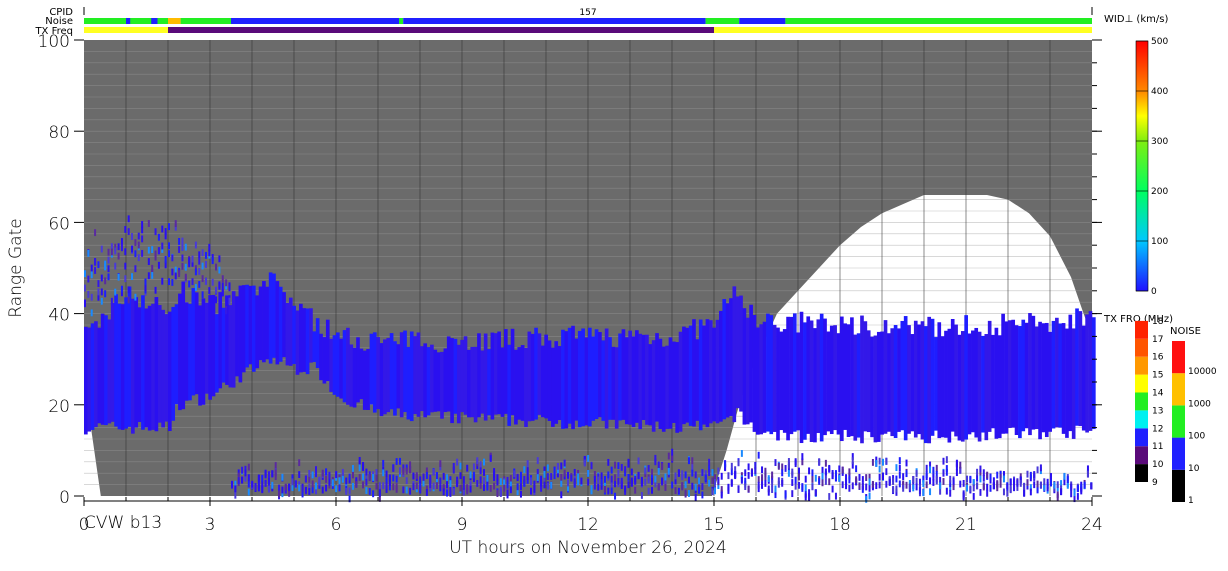 The width and height of the screenshot is (1228, 571). Describe the element at coordinates (1185, 331) in the screenshot. I see `noise-colorbar-label: NOISE` at that location.